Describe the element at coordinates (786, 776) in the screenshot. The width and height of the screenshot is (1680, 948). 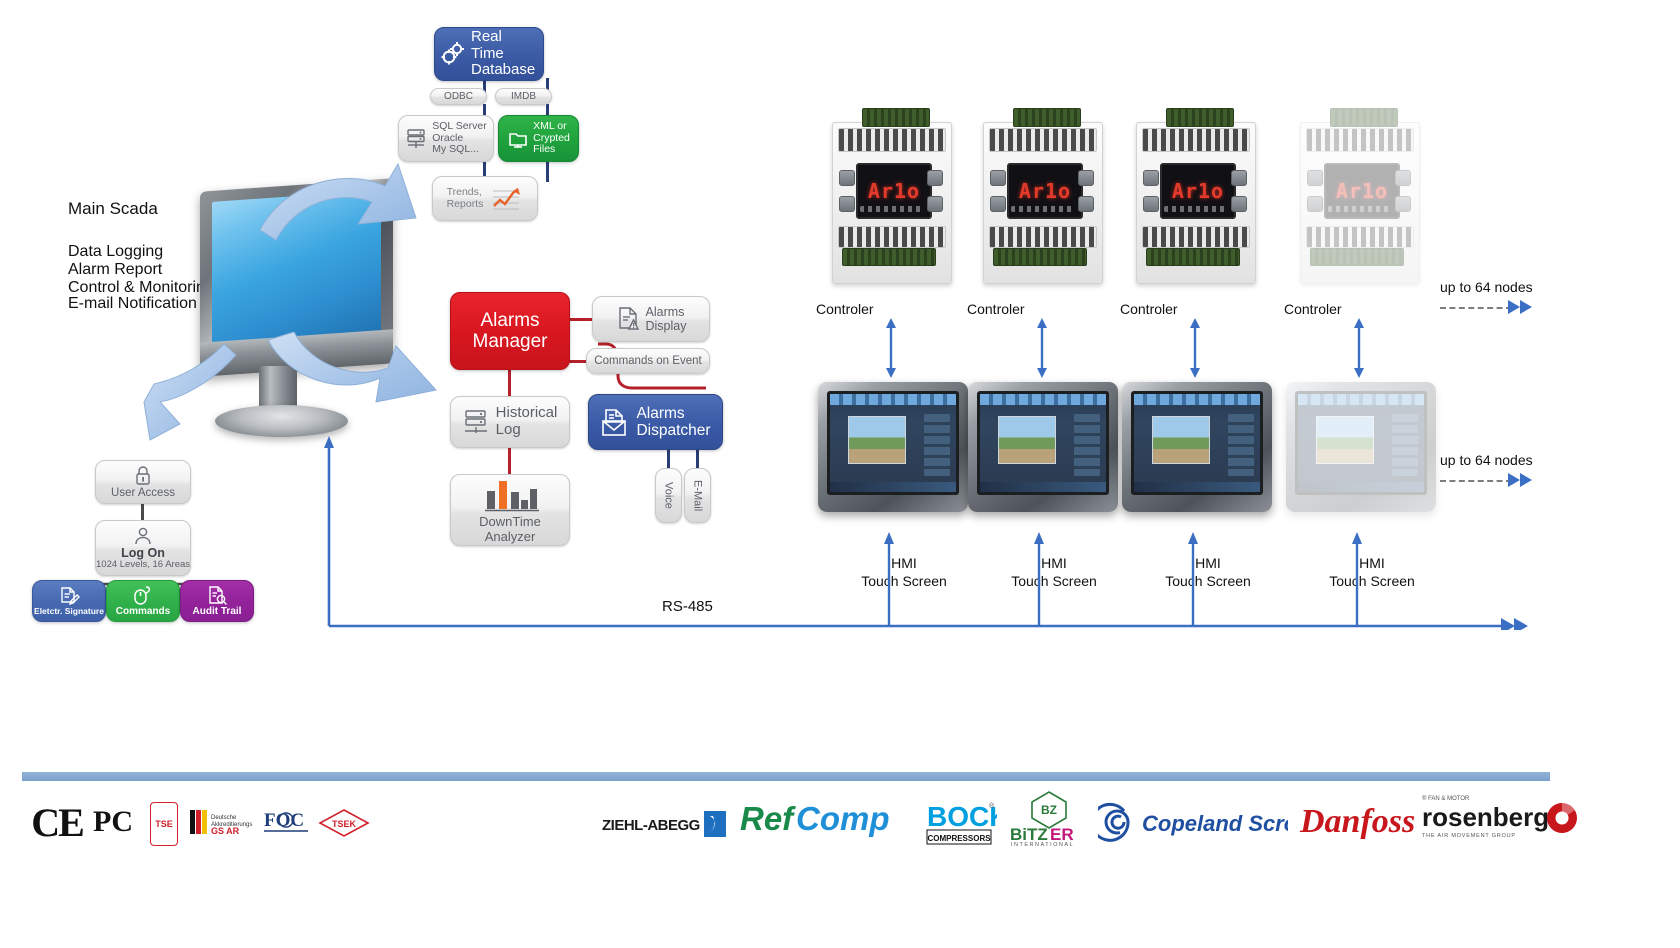
I see `footer-divider` at that location.